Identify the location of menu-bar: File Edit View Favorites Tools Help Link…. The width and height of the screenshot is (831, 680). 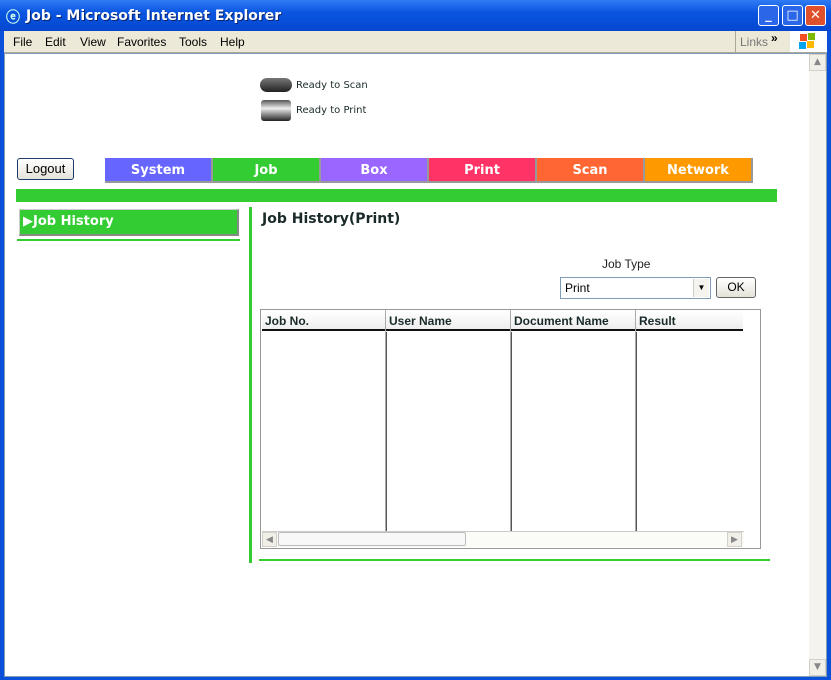
(415, 42).